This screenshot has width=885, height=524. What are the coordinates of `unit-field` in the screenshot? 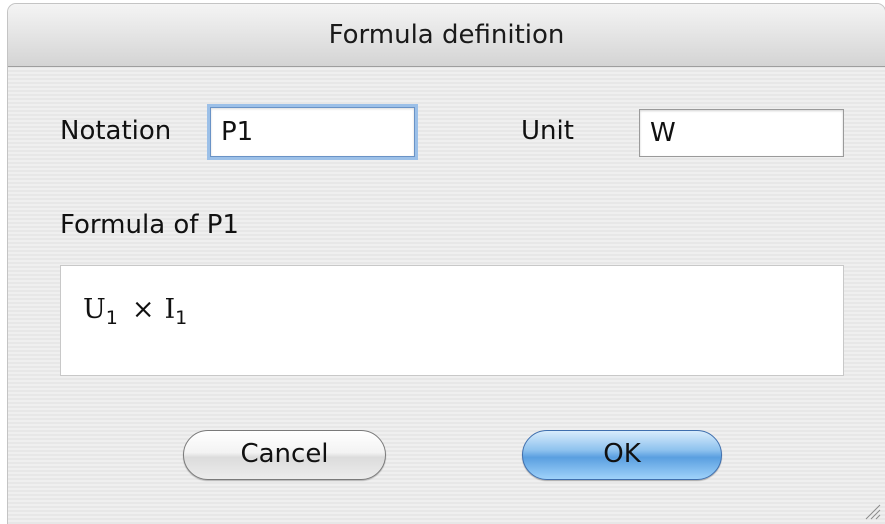 It's located at (741, 133).